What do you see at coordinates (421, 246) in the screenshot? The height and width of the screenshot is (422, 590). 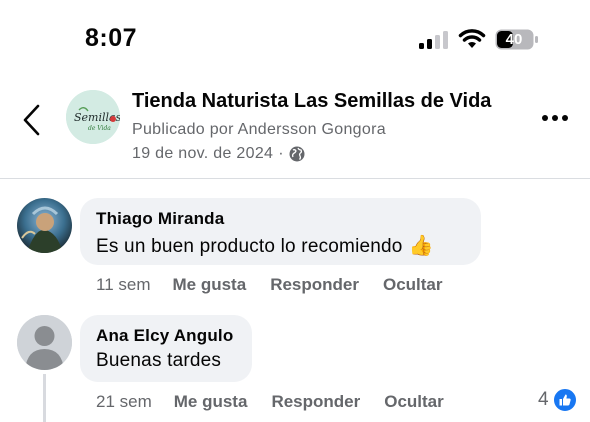 I see `thumbs-up-emoji: 👍` at bounding box center [421, 246].